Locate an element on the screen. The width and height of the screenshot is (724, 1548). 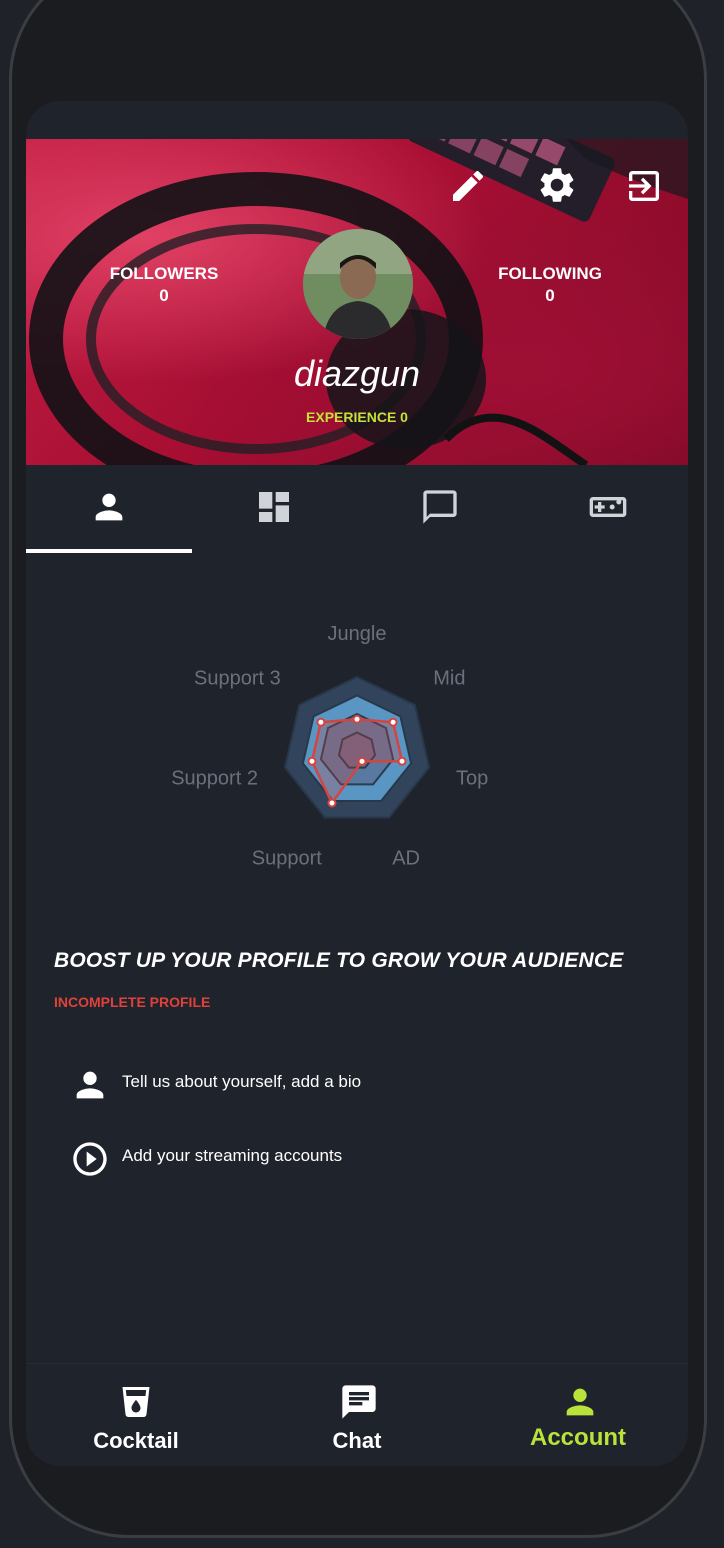
nav-account: Account is located at coordinates (578, 1415).